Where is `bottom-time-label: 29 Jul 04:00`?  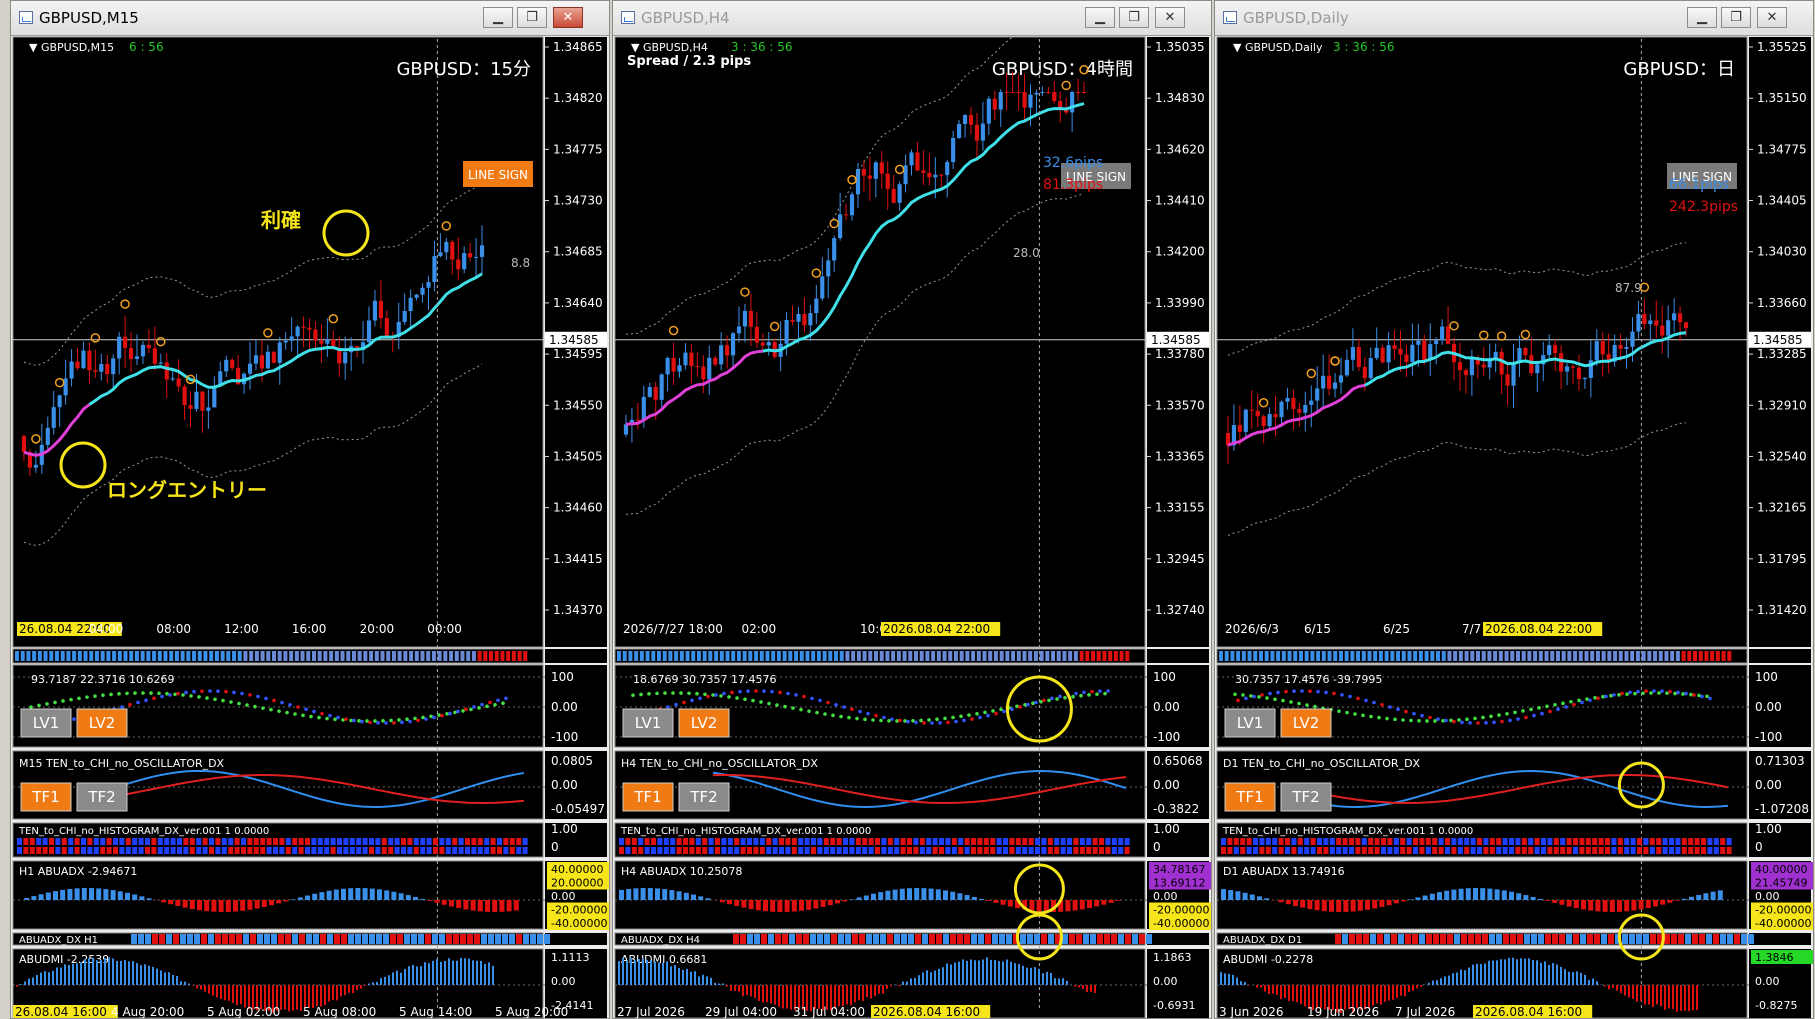
bottom-time-label: 29 Jul 04:00 is located at coordinates (741, 1011).